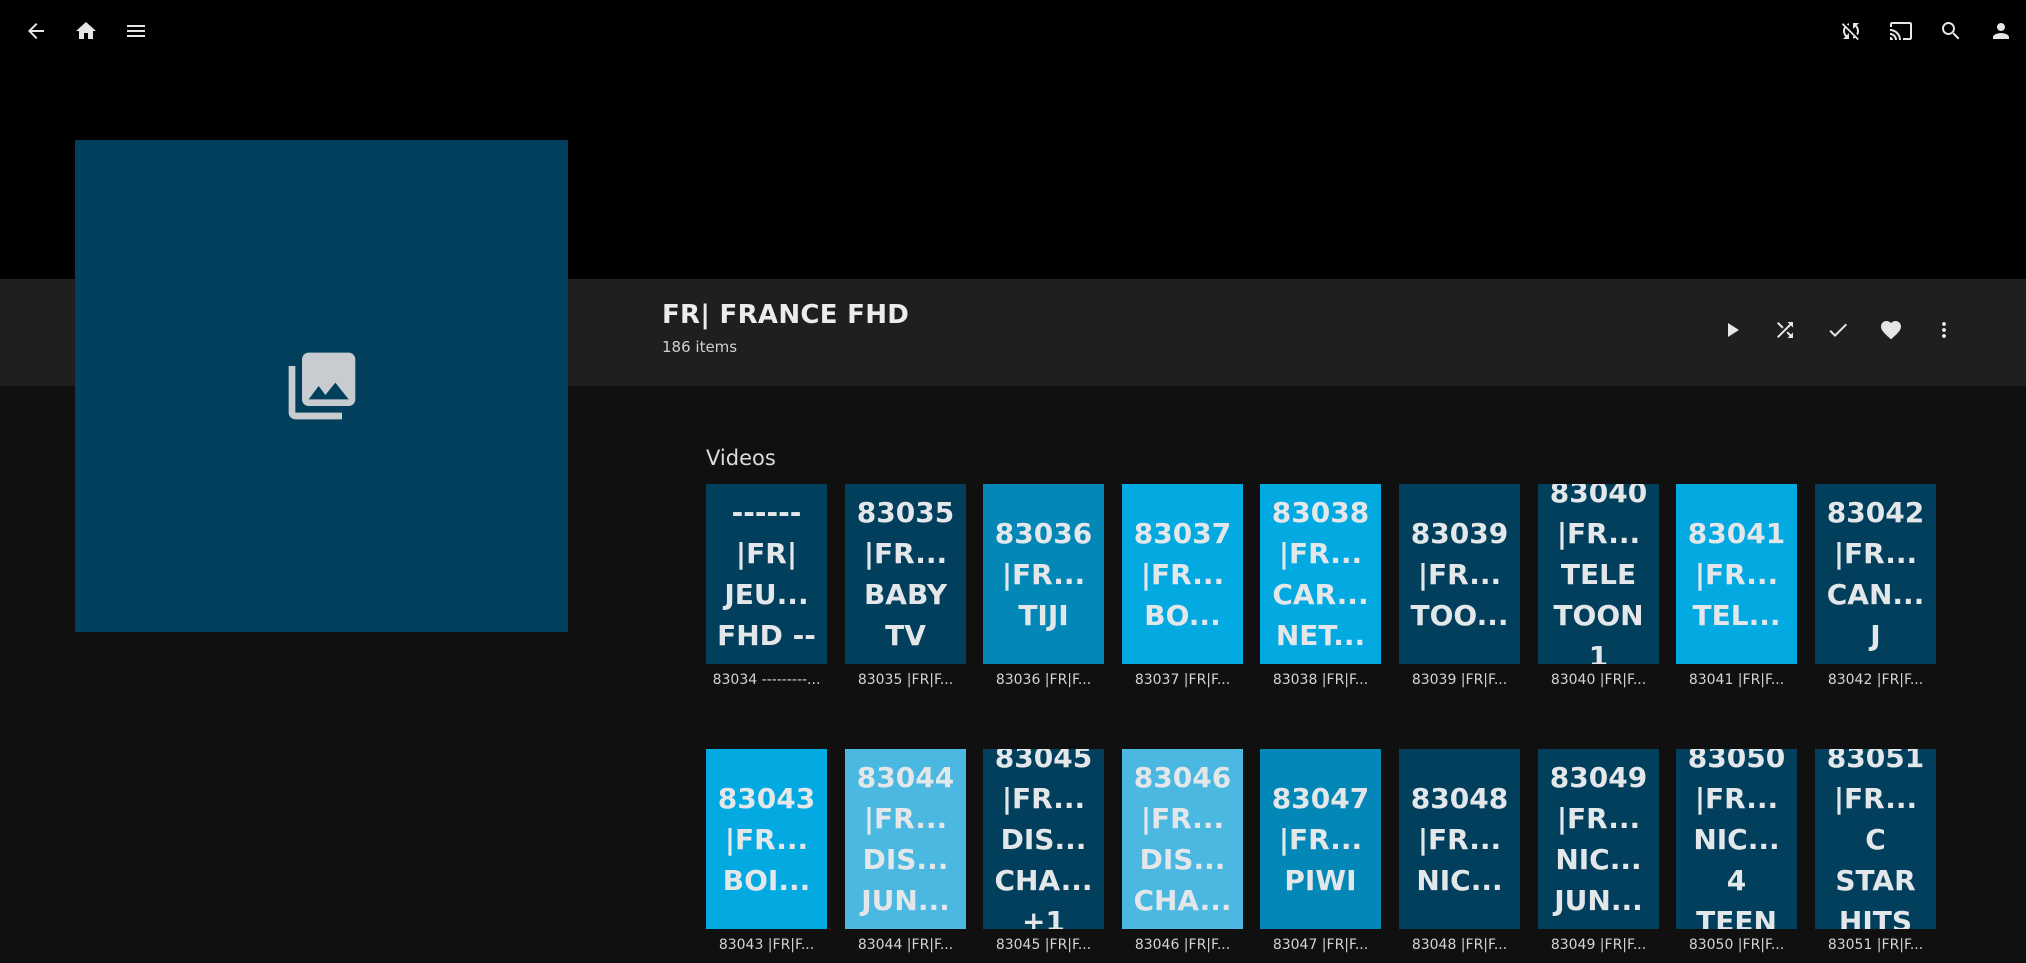 The height and width of the screenshot is (963, 2026). I want to click on video-thumbnail: 83040 |FR... TELE TOON 1, so click(1598, 574).